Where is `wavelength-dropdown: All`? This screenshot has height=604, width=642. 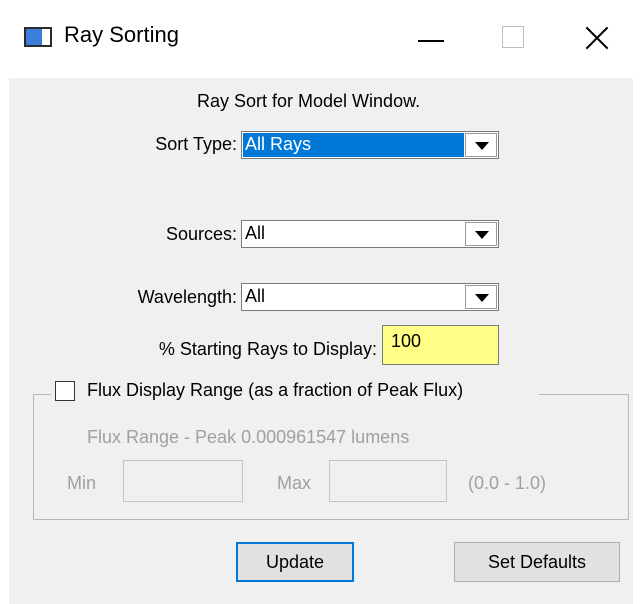 wavelength-dropdown: All is located at coordinates (370, 297).